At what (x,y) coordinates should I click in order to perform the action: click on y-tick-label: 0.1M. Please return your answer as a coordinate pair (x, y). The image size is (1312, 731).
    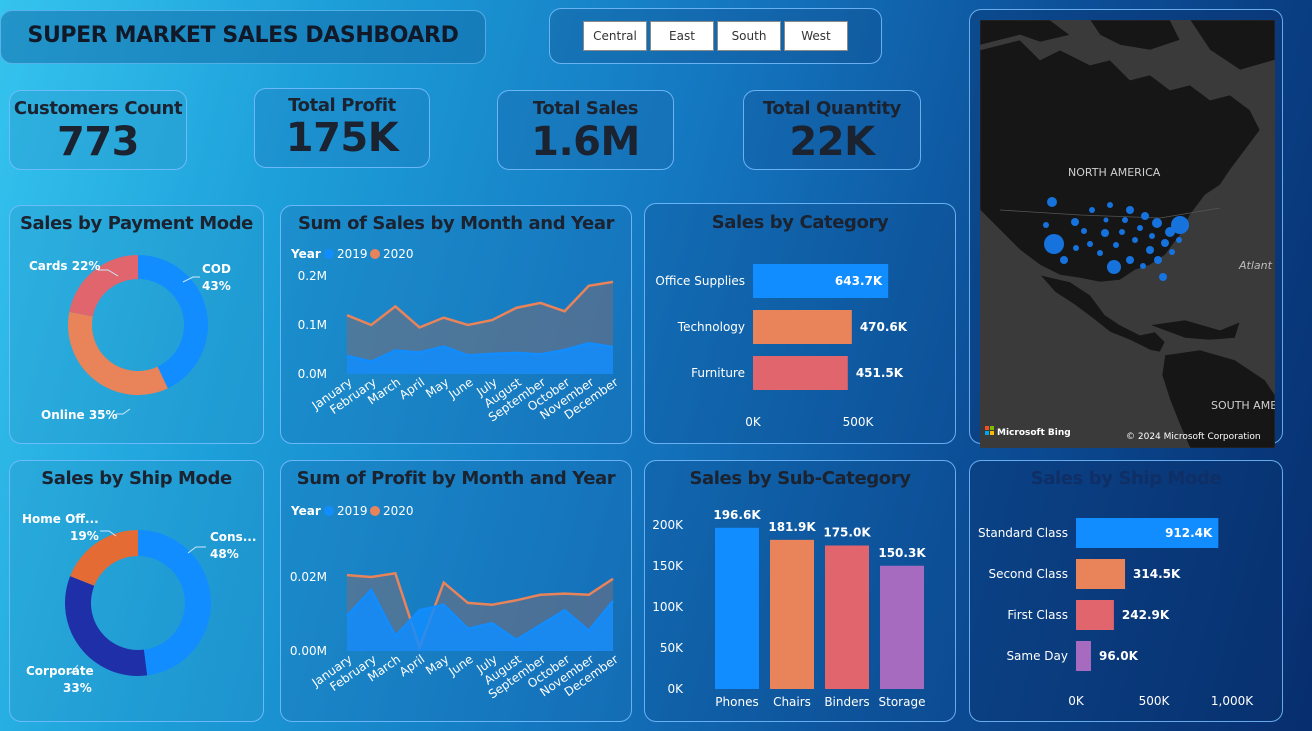
    Looking at the image, I should click on (312, 325).